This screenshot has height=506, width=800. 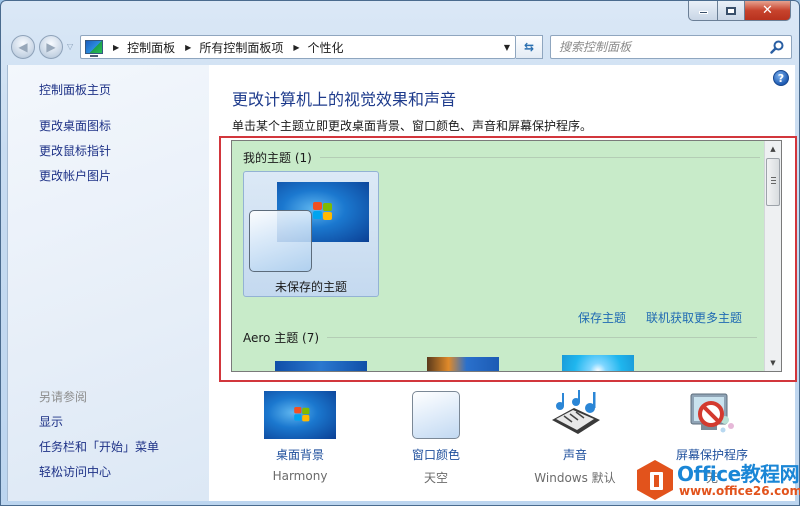 I want to click on forward-button: ▶, so click(x=51, y=47).